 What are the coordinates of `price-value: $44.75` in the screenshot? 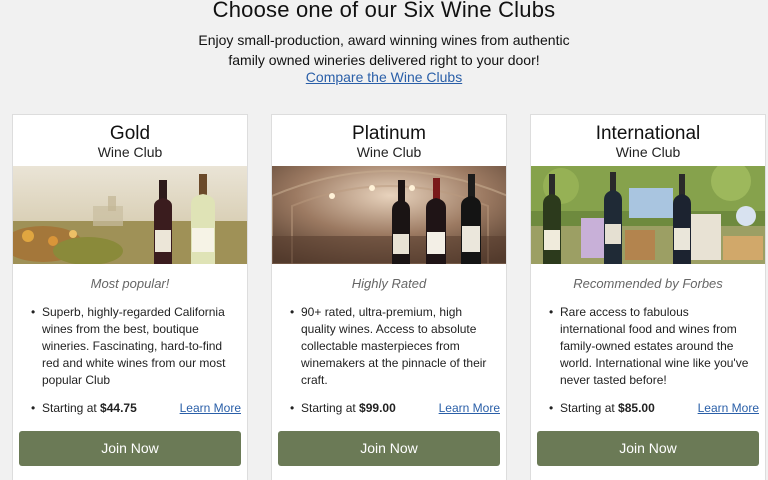 It's located at (118, 408).